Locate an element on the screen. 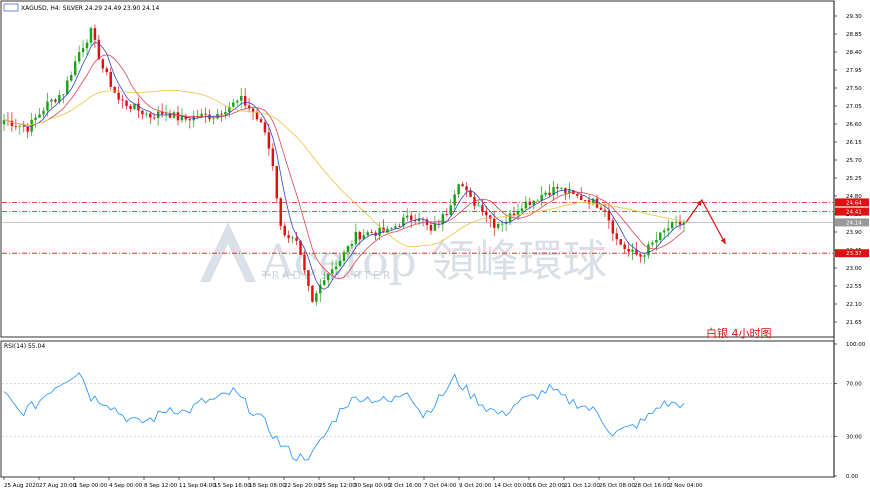 The image size is (870, 493). price-tick-label: 26.15 is located at coordinates (854, 143).